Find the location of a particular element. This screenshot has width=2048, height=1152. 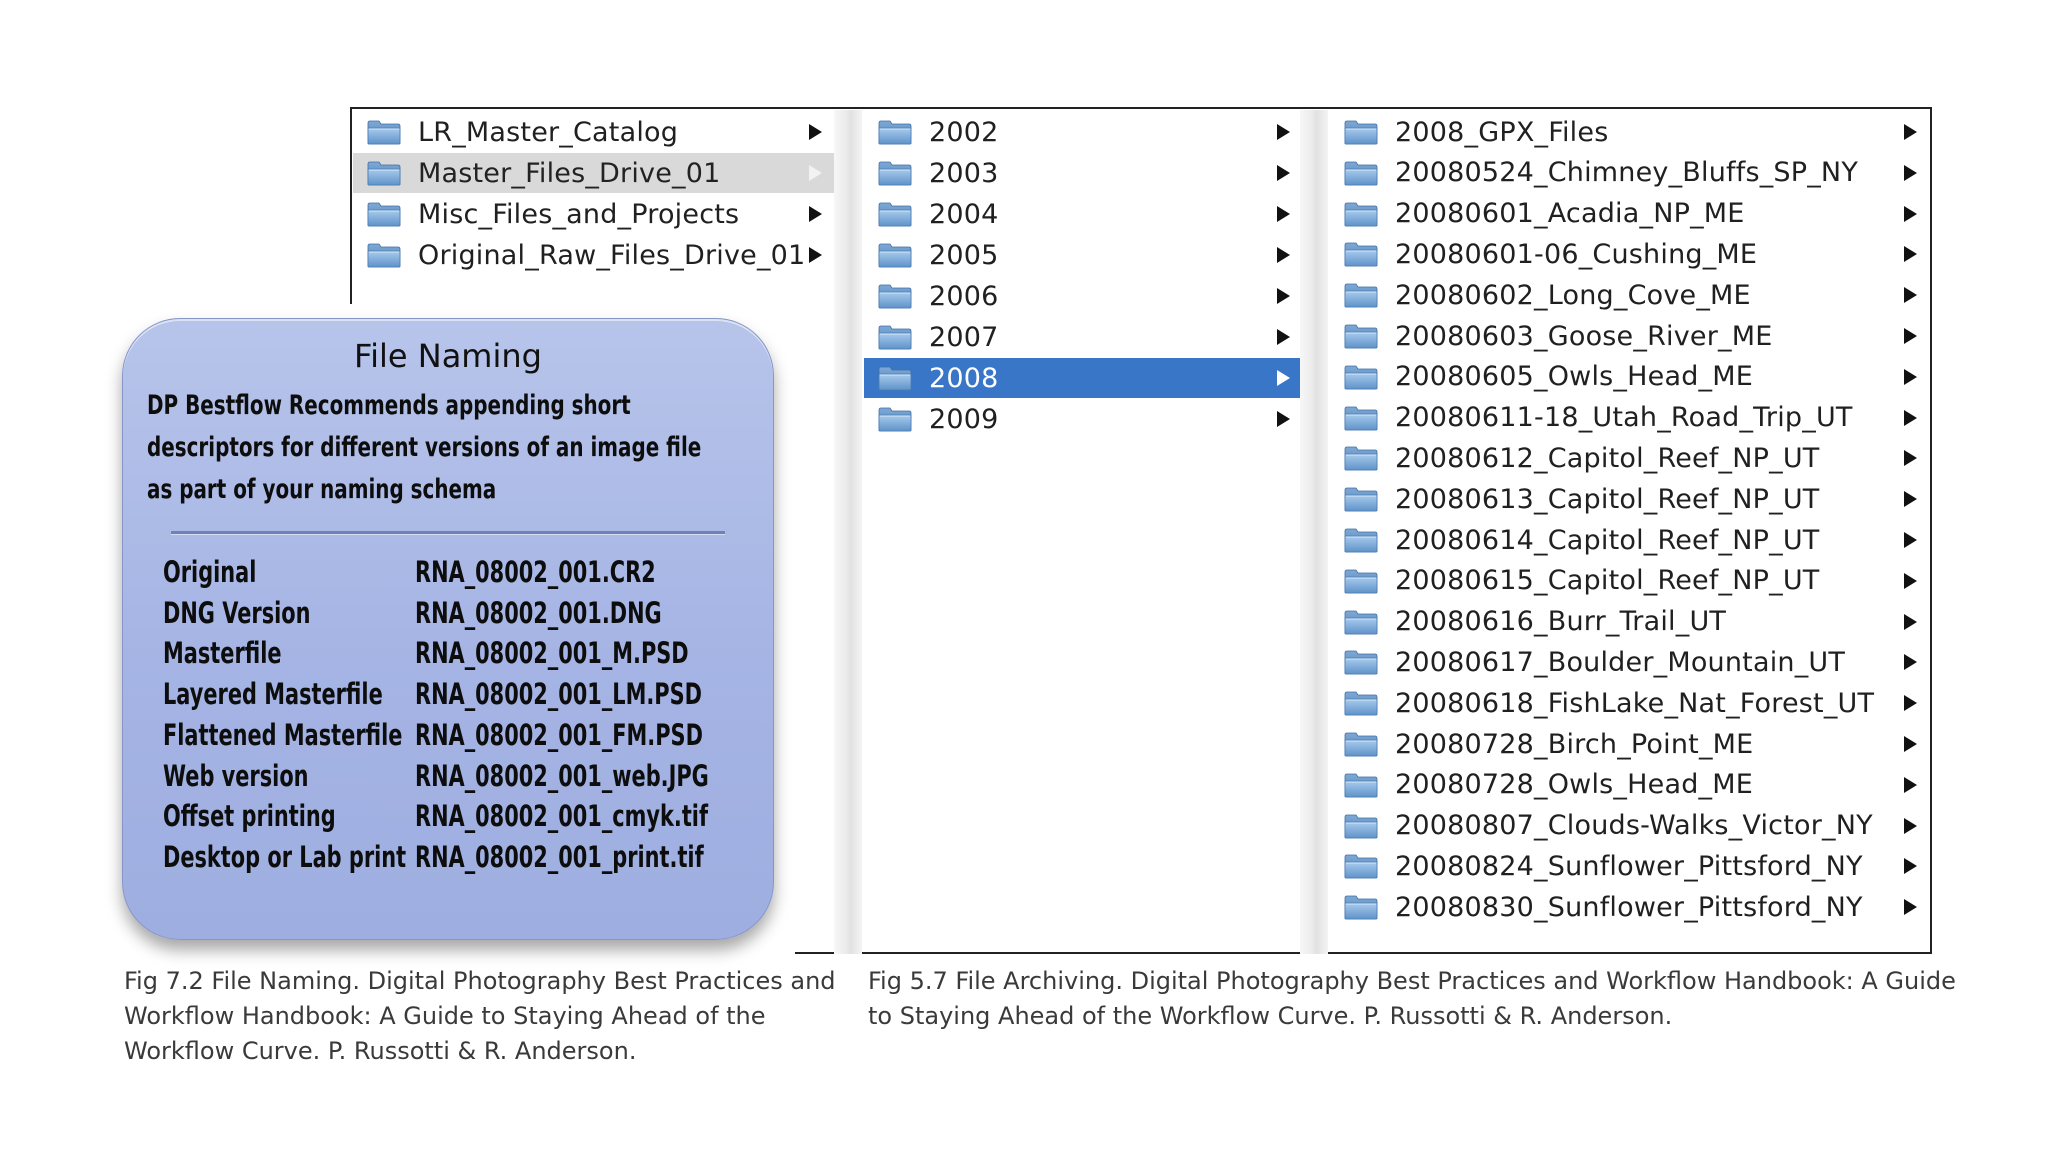

folder-row: 20080615_Capitol_Reef_NP_UT is located at coordinates (1629, 581).